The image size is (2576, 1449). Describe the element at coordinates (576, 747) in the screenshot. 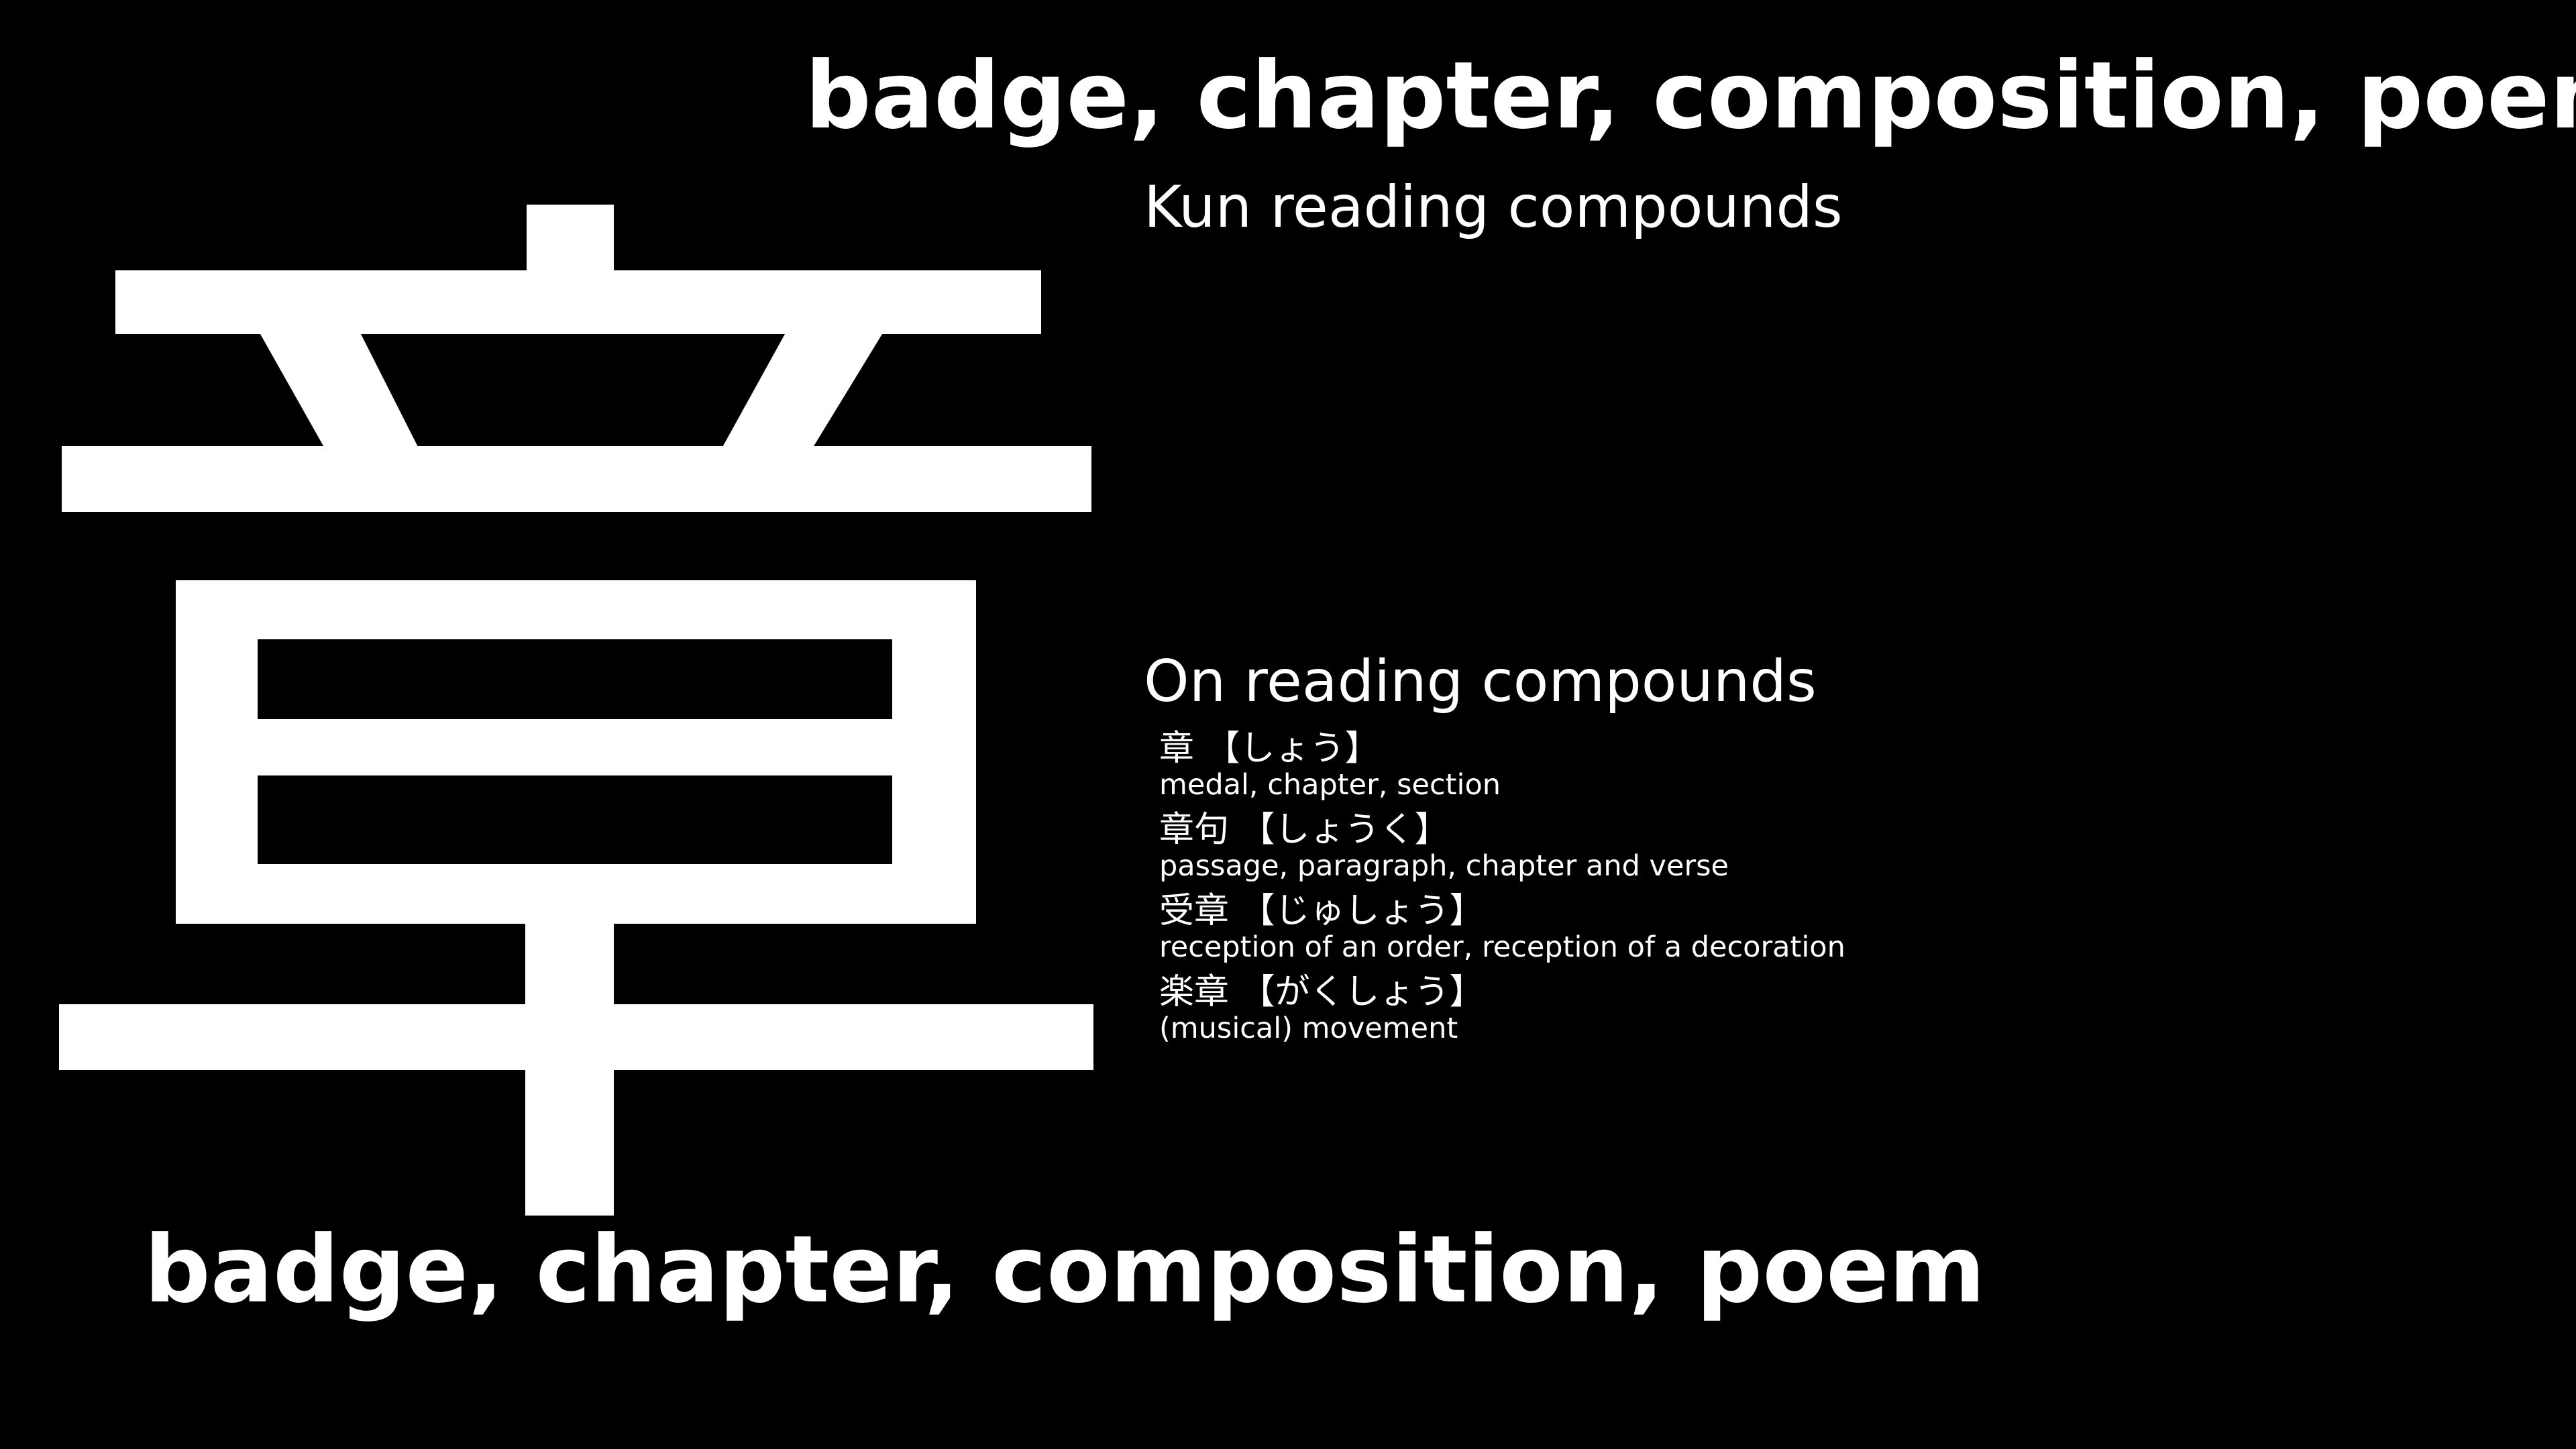

I see `kanji-box-middle` at that location.